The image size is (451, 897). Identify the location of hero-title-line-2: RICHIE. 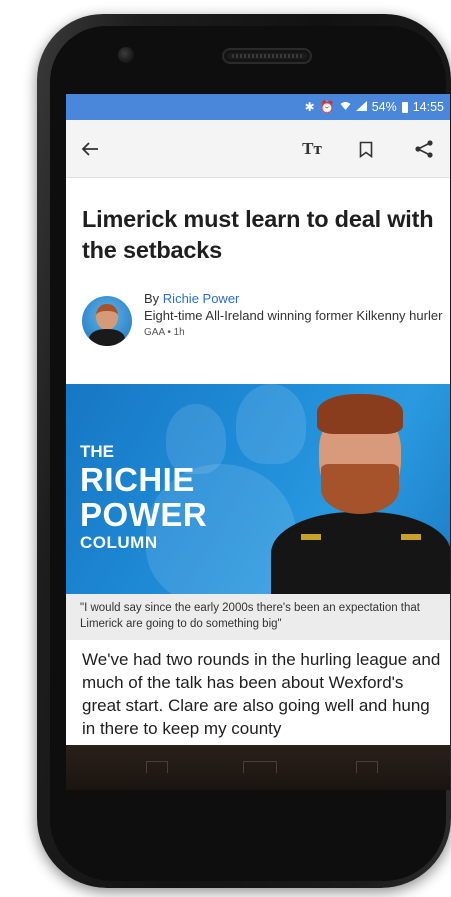
(137, 479).